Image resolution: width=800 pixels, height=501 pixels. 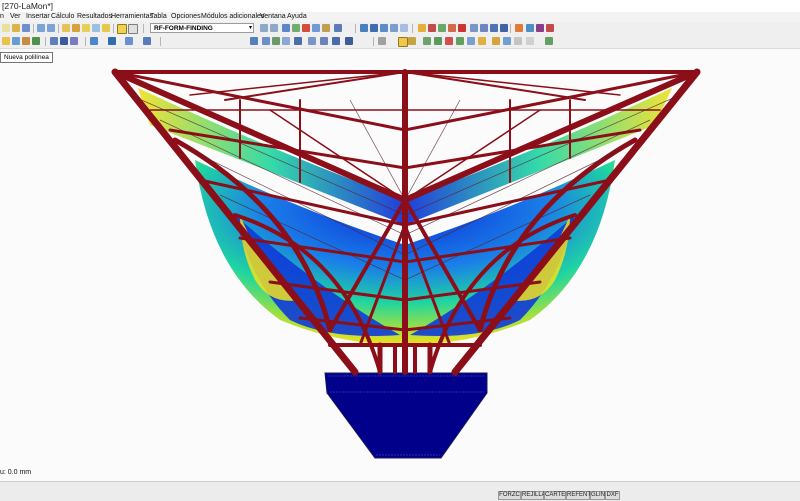 I want to click on grid-toggle-icon, so click(x=518, y=41).